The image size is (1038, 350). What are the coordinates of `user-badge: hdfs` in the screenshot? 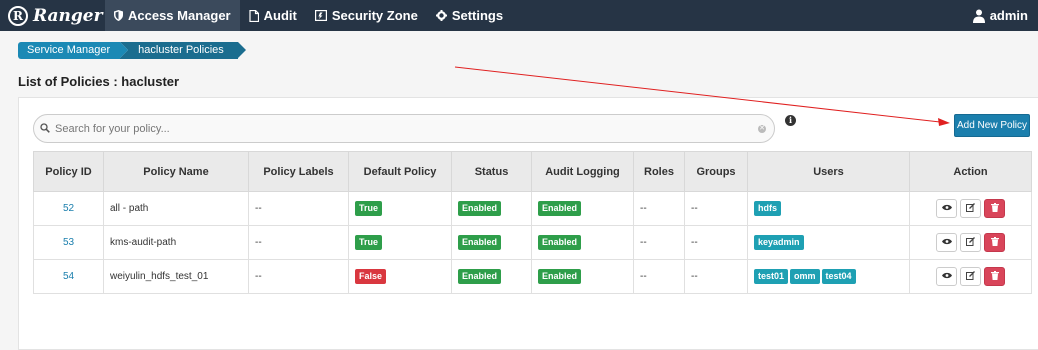 It's located at (767, 208).